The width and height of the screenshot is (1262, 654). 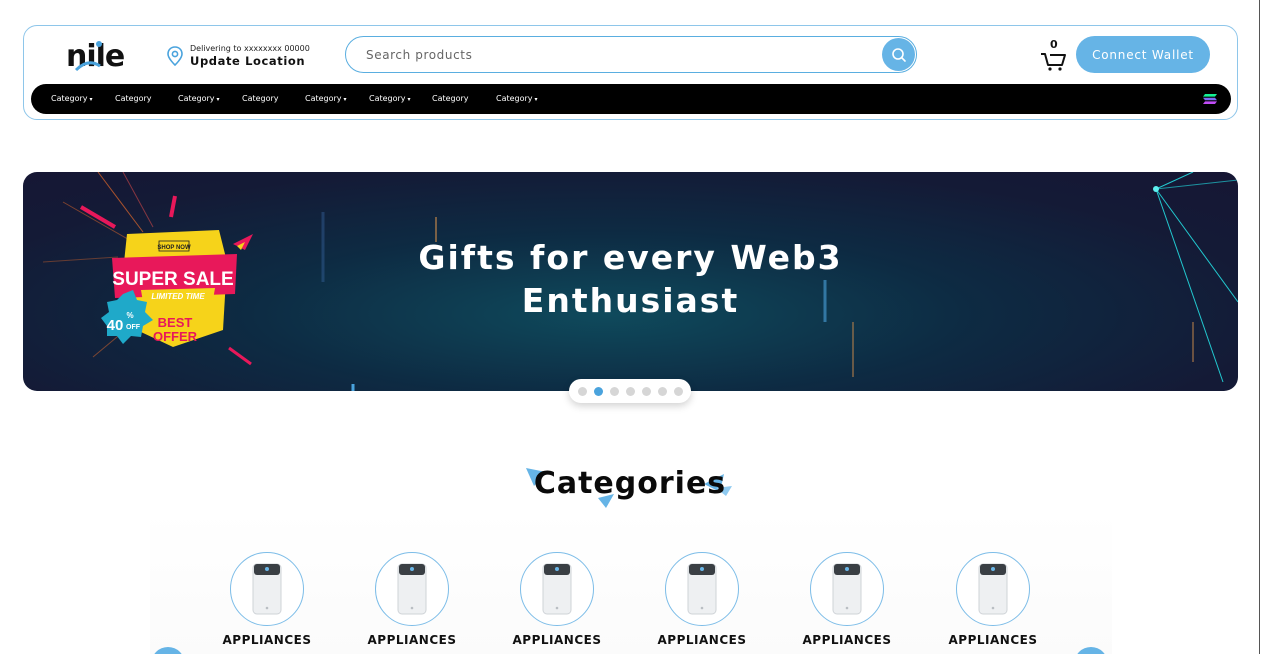 I want to click on search-input, so click(x=616, y=55).